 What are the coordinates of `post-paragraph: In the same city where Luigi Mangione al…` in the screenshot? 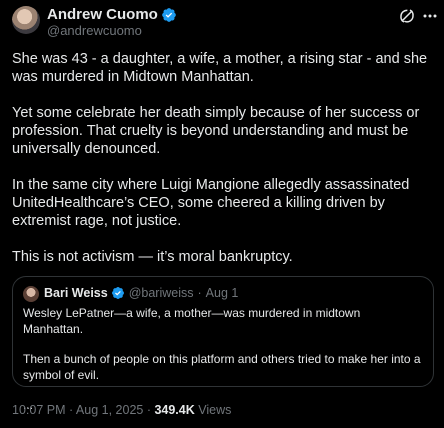 It's located at (211, 203).